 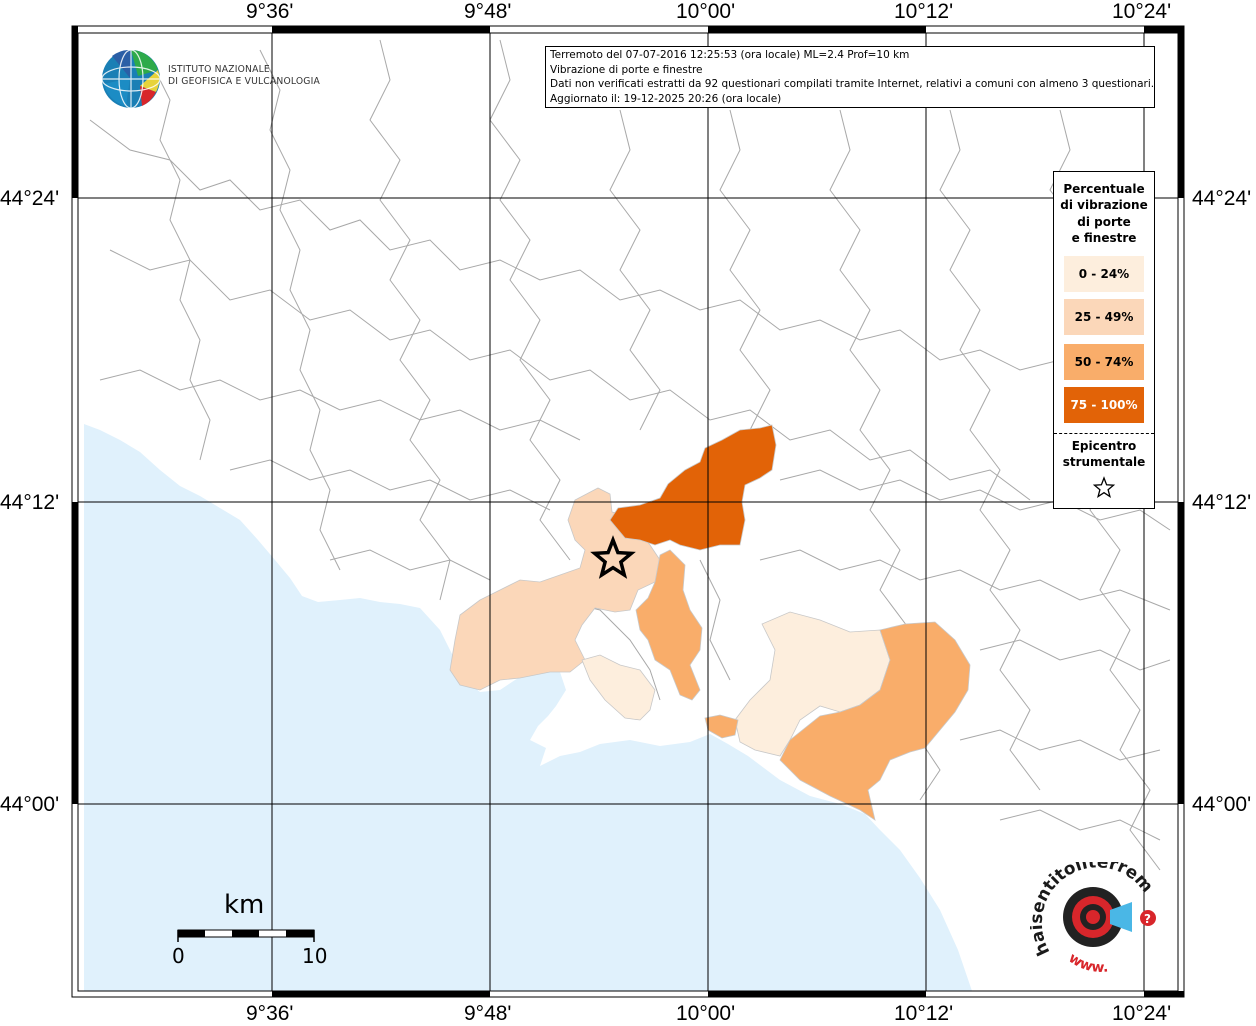 I want to click on legend-title-line: di vibrazione, so click(x=1104, y=205).